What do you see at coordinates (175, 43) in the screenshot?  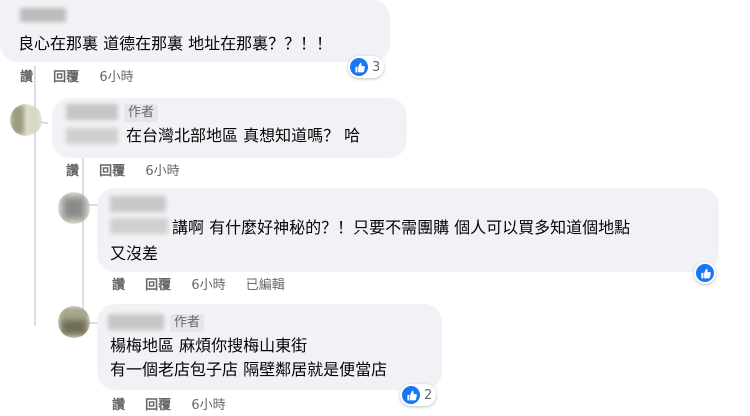 I see `comment-text: 良心在那裏 道德在那裏 地址在那裏？？！！` at bounding box center [175, 43].